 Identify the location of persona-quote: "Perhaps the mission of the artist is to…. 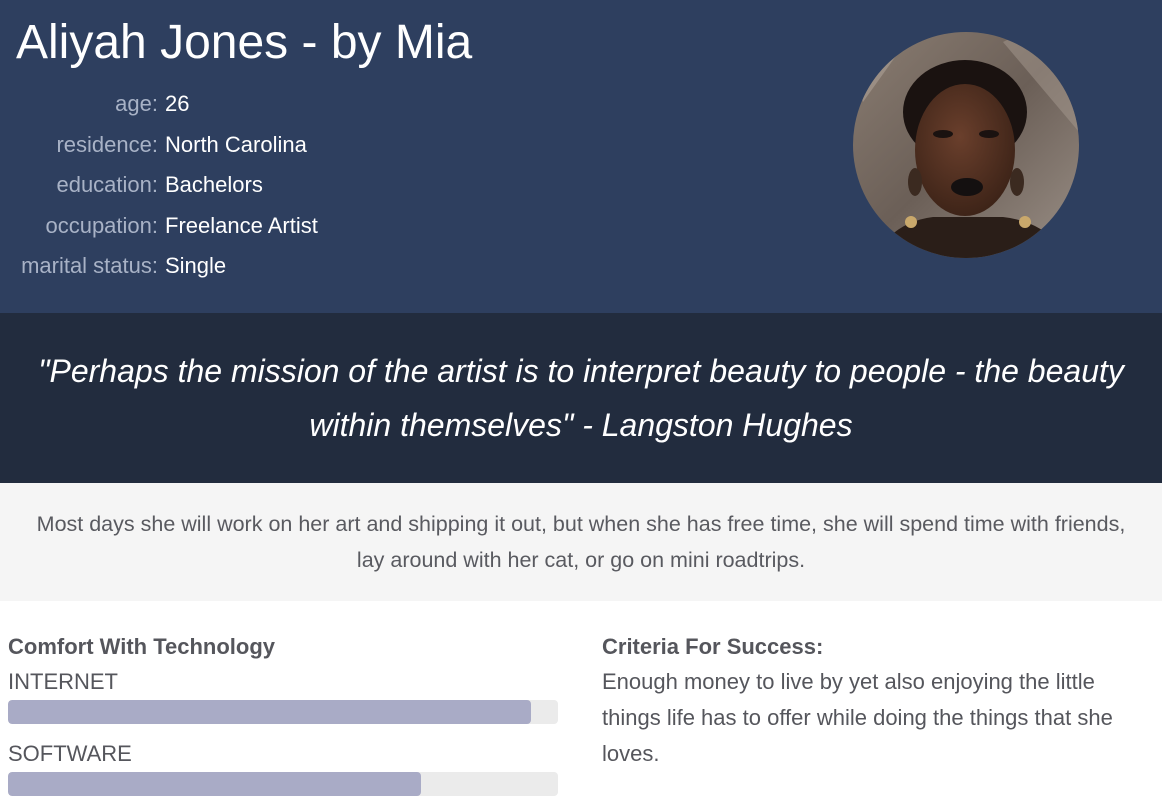
(581, 398).